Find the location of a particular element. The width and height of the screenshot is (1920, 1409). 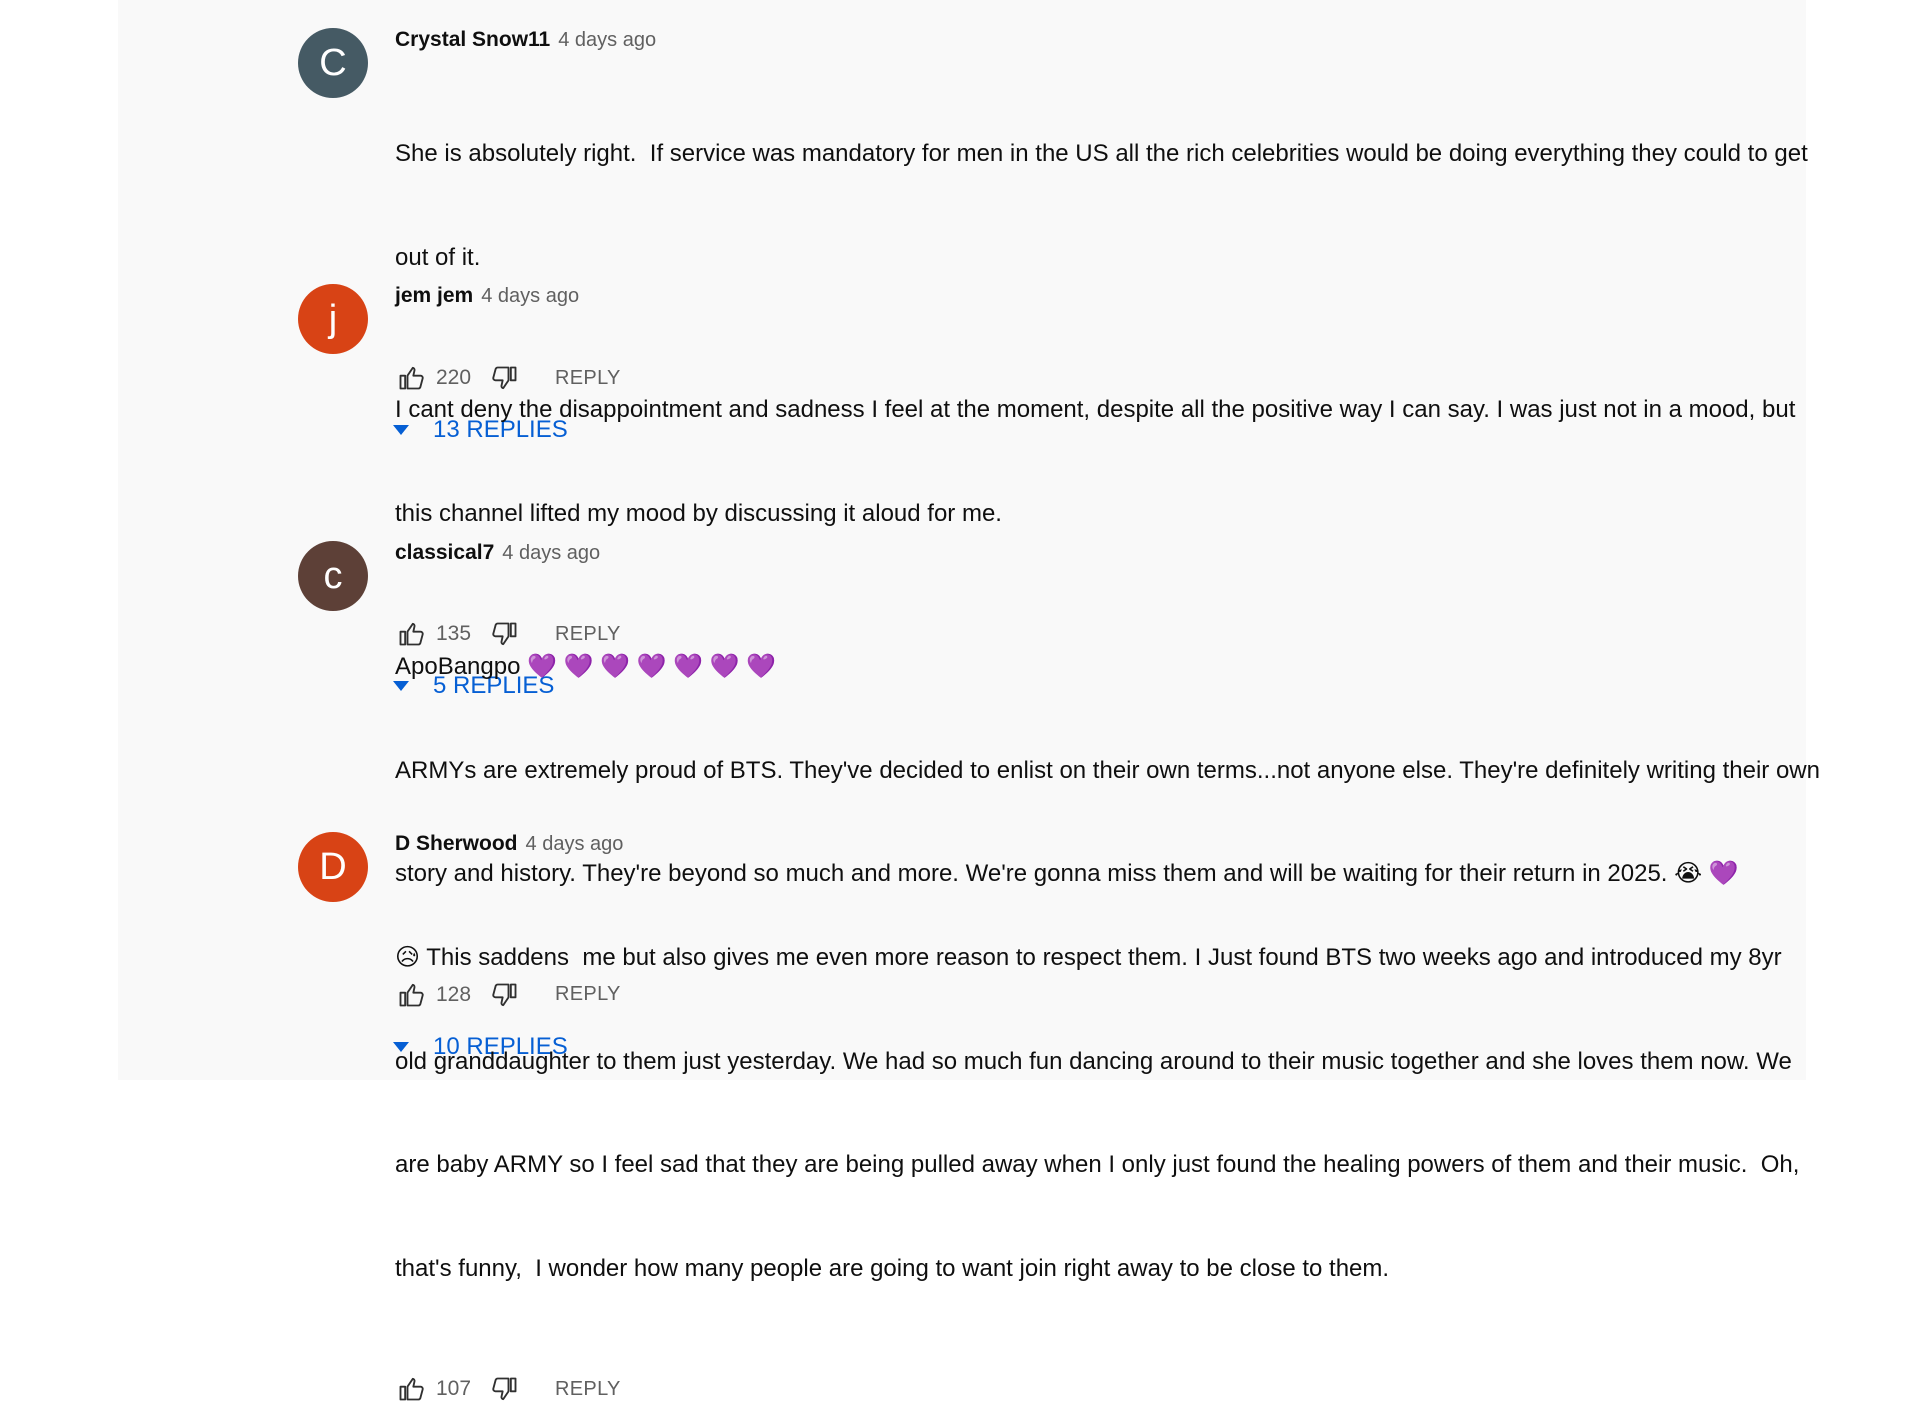

avatar: c is located at coordinates (333, 576).